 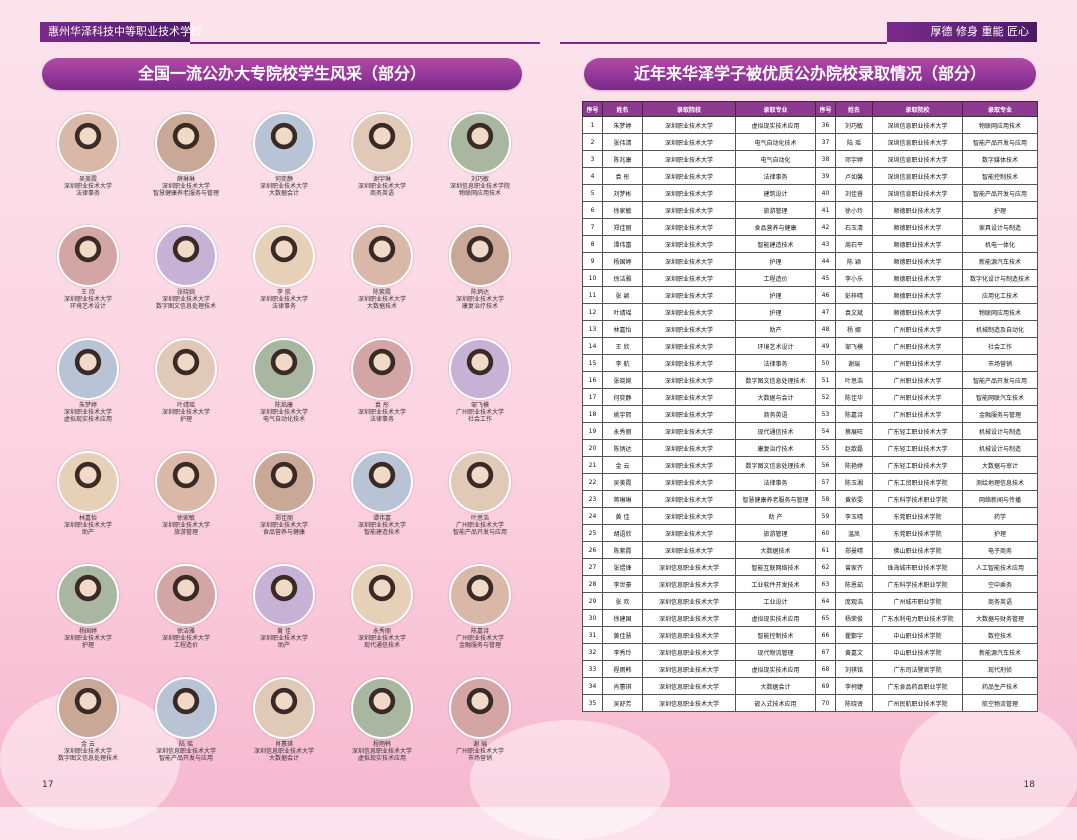 I want to click on table-cell: 深圳信息职业技术大学, so click(x=689, y=618).